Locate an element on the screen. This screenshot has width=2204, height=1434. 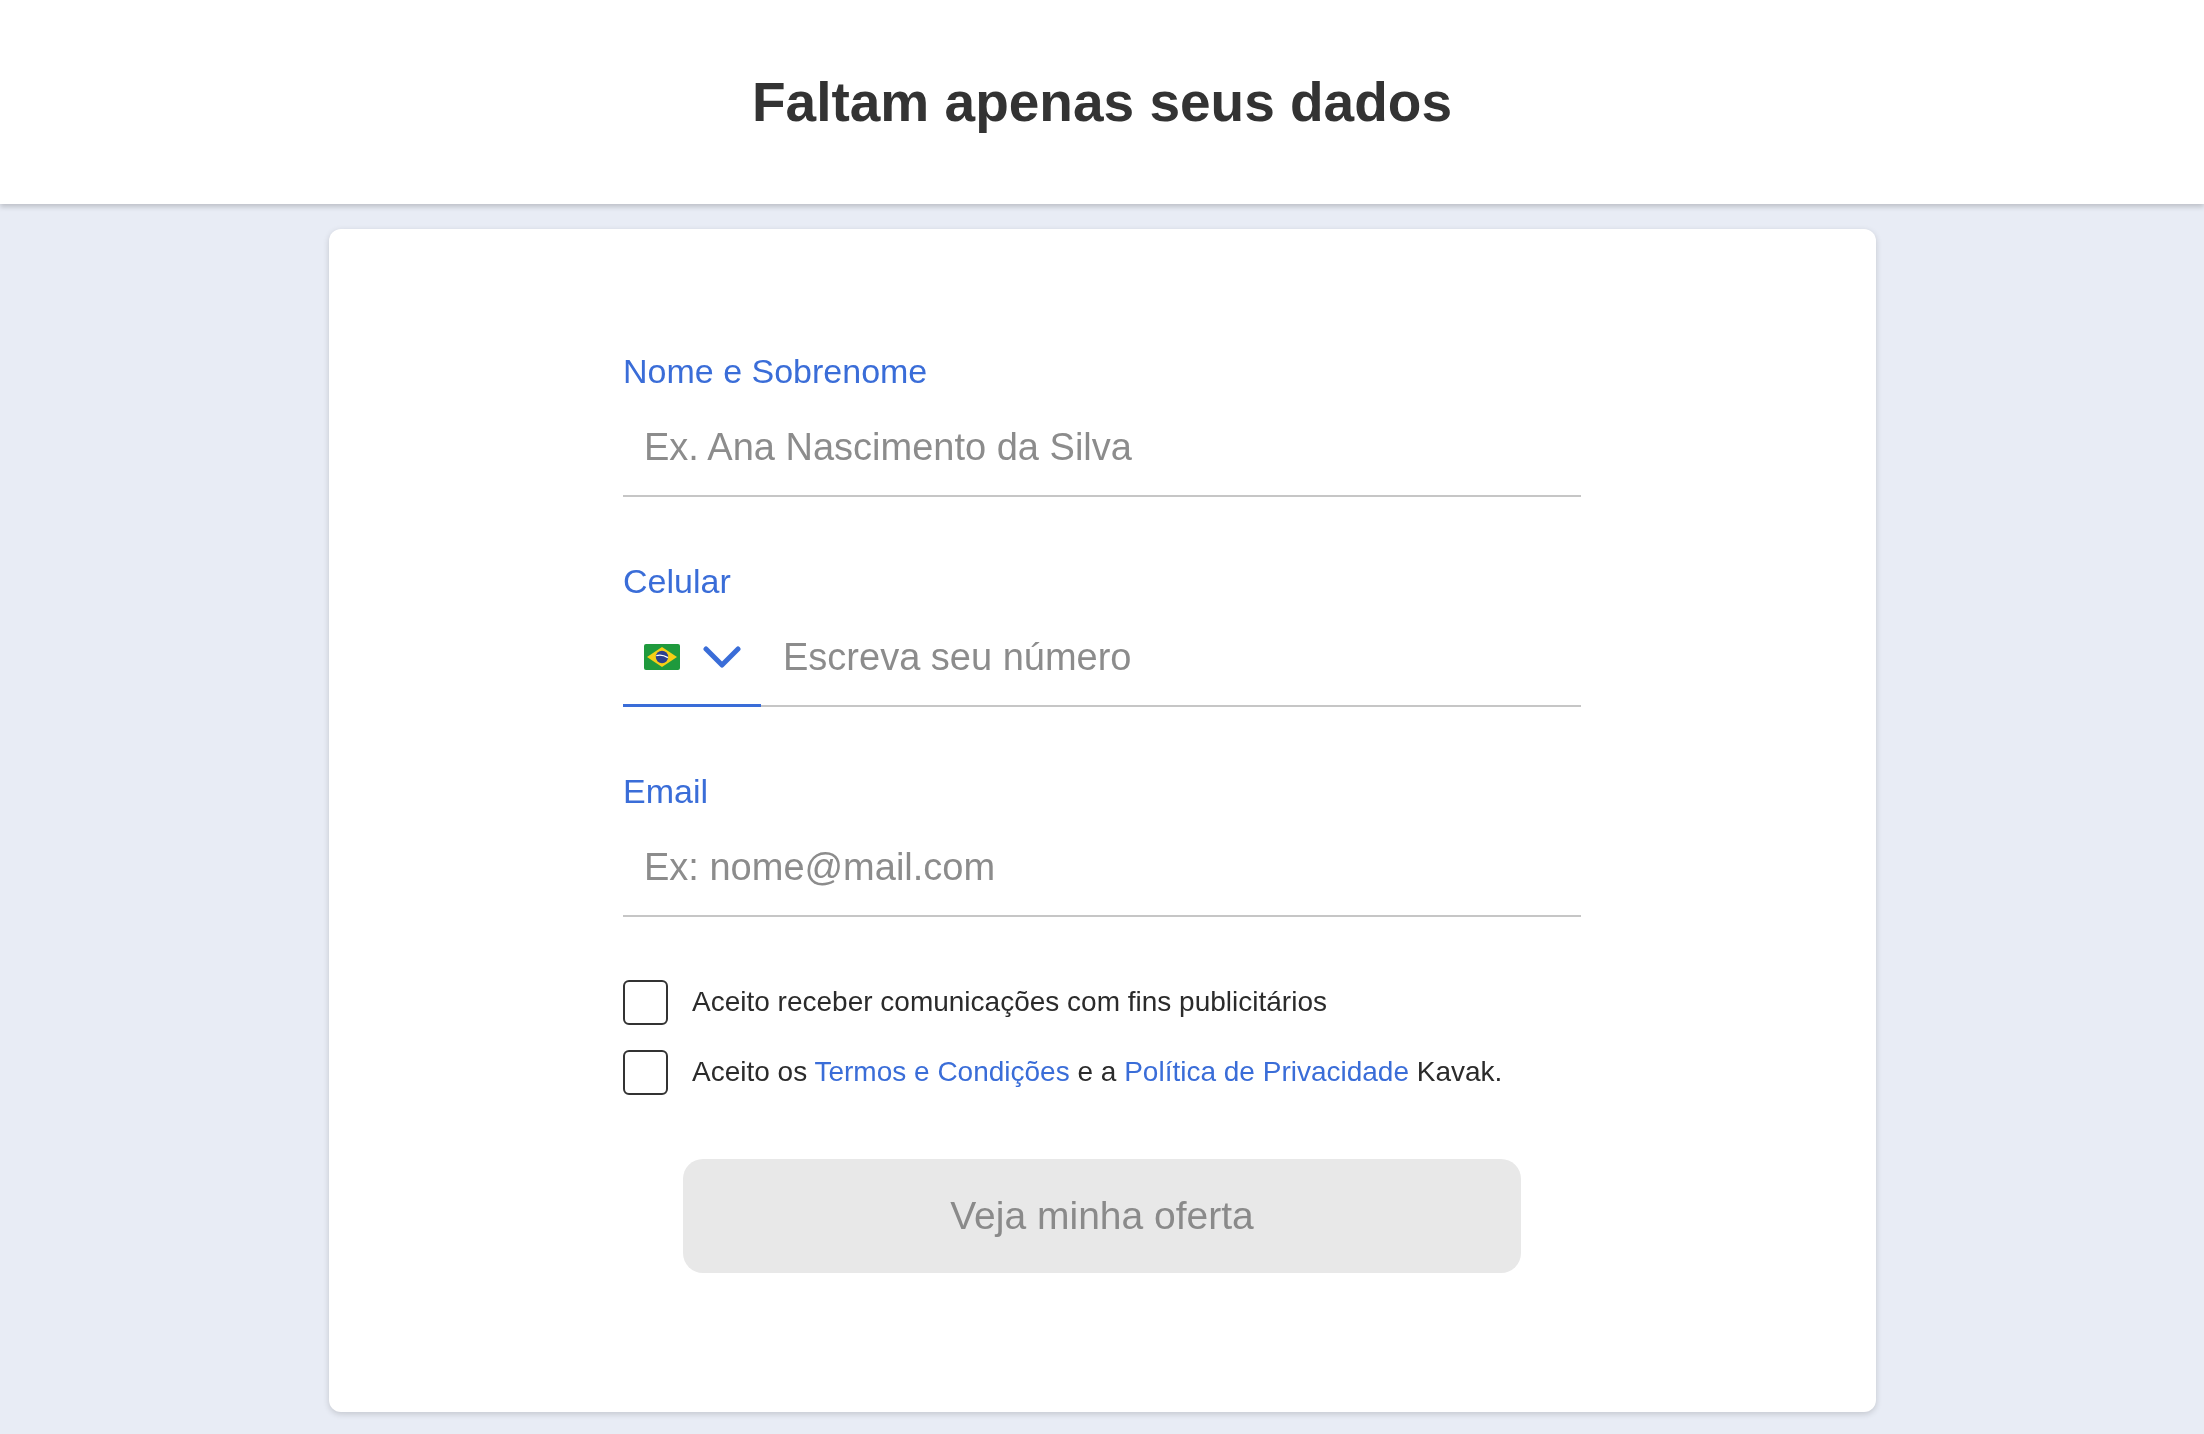
text-link: Termos e Condições is located at coordinates (942, 1071).